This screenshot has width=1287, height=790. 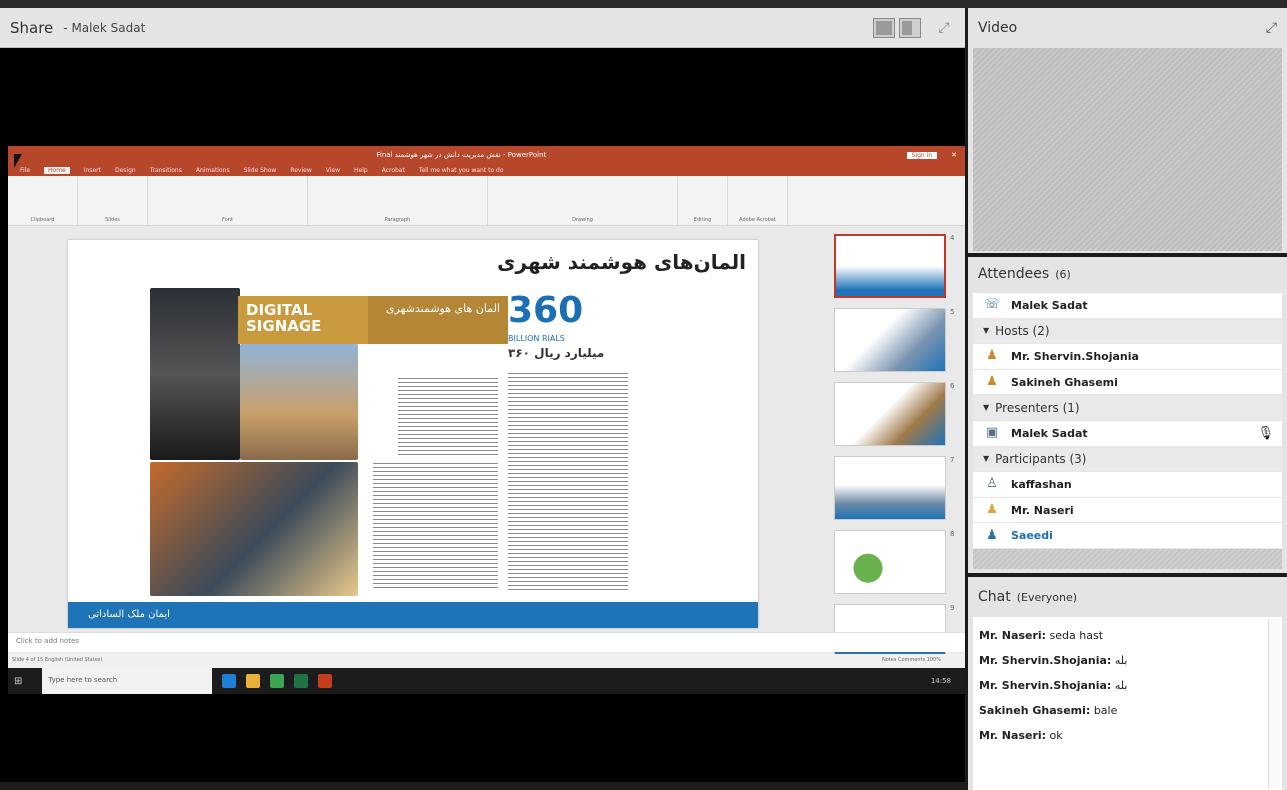 What do you see at coordinates (361, 170) in the screenshot?
I see `ppt-tab: Help` at bounding box center [361, 170].